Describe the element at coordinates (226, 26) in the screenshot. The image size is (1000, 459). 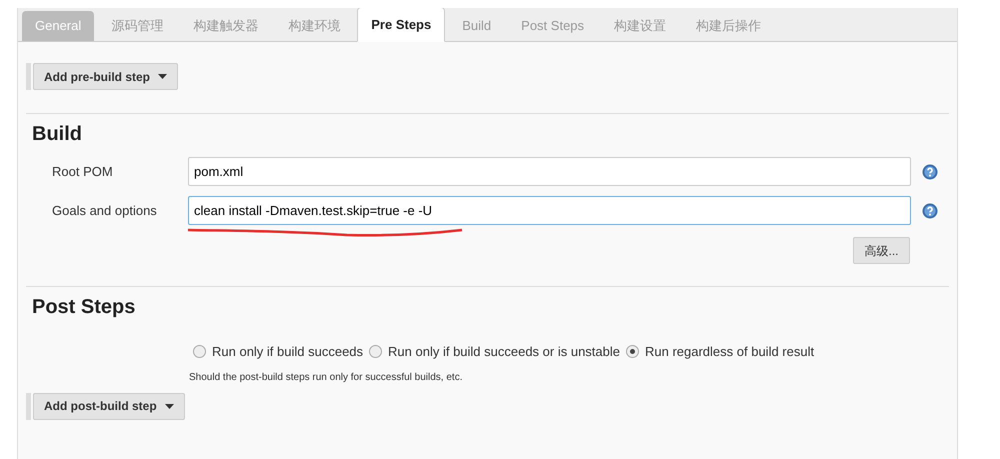
I see `tab: 构建触发器` at that location.